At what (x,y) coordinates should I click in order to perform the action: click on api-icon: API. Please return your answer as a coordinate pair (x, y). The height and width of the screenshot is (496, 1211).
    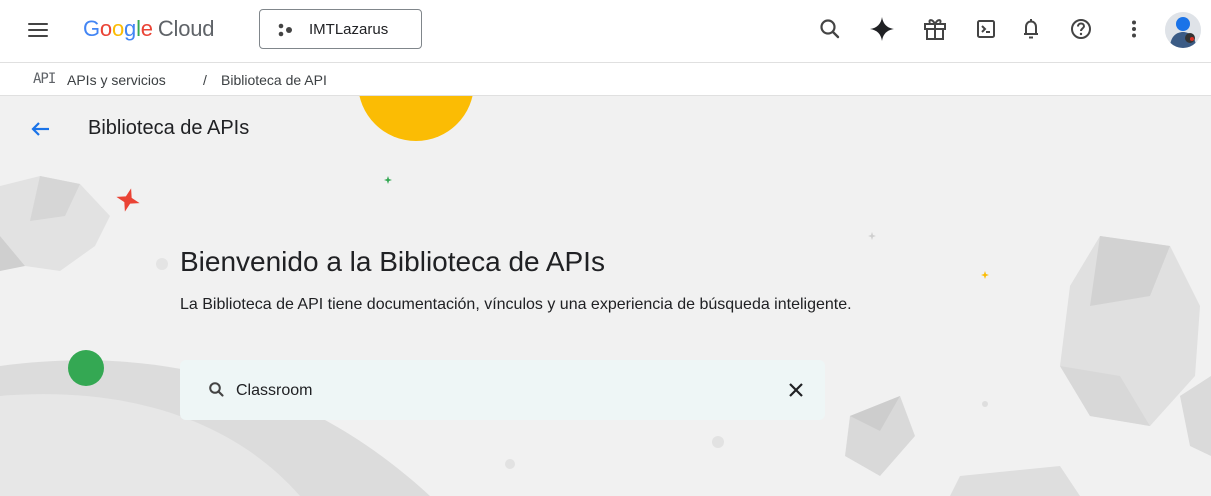
    Looking at the image, I should click on (44, 79).